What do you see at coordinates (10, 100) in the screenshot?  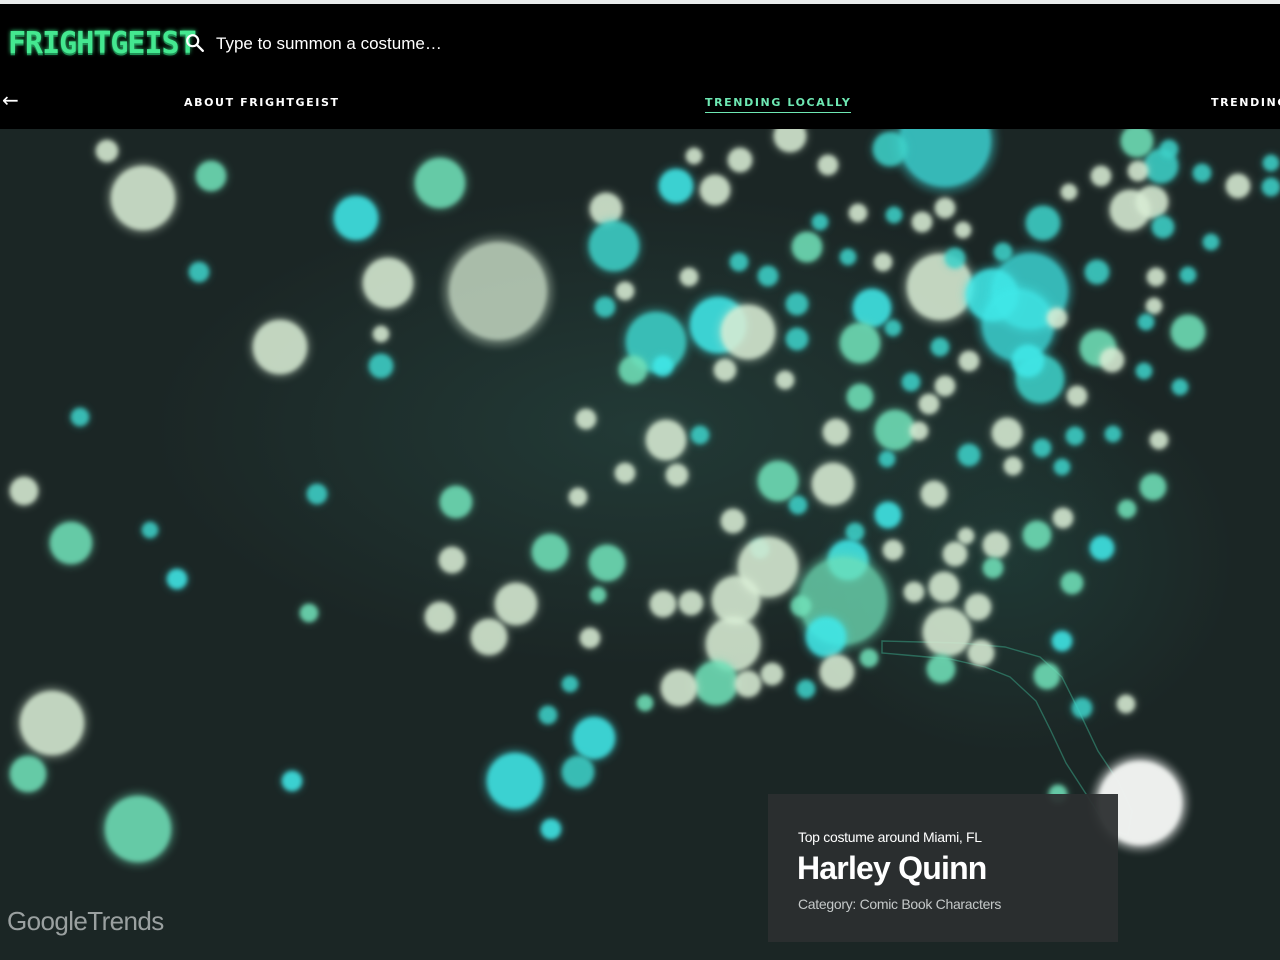 I see `arrow-left-icon: ←` at bounding box center [10, 100].